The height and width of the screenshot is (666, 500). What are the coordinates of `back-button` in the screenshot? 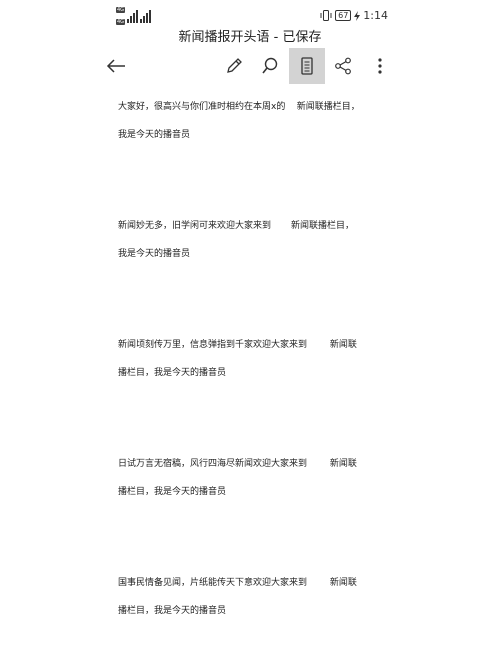 It's located at (116, 66).